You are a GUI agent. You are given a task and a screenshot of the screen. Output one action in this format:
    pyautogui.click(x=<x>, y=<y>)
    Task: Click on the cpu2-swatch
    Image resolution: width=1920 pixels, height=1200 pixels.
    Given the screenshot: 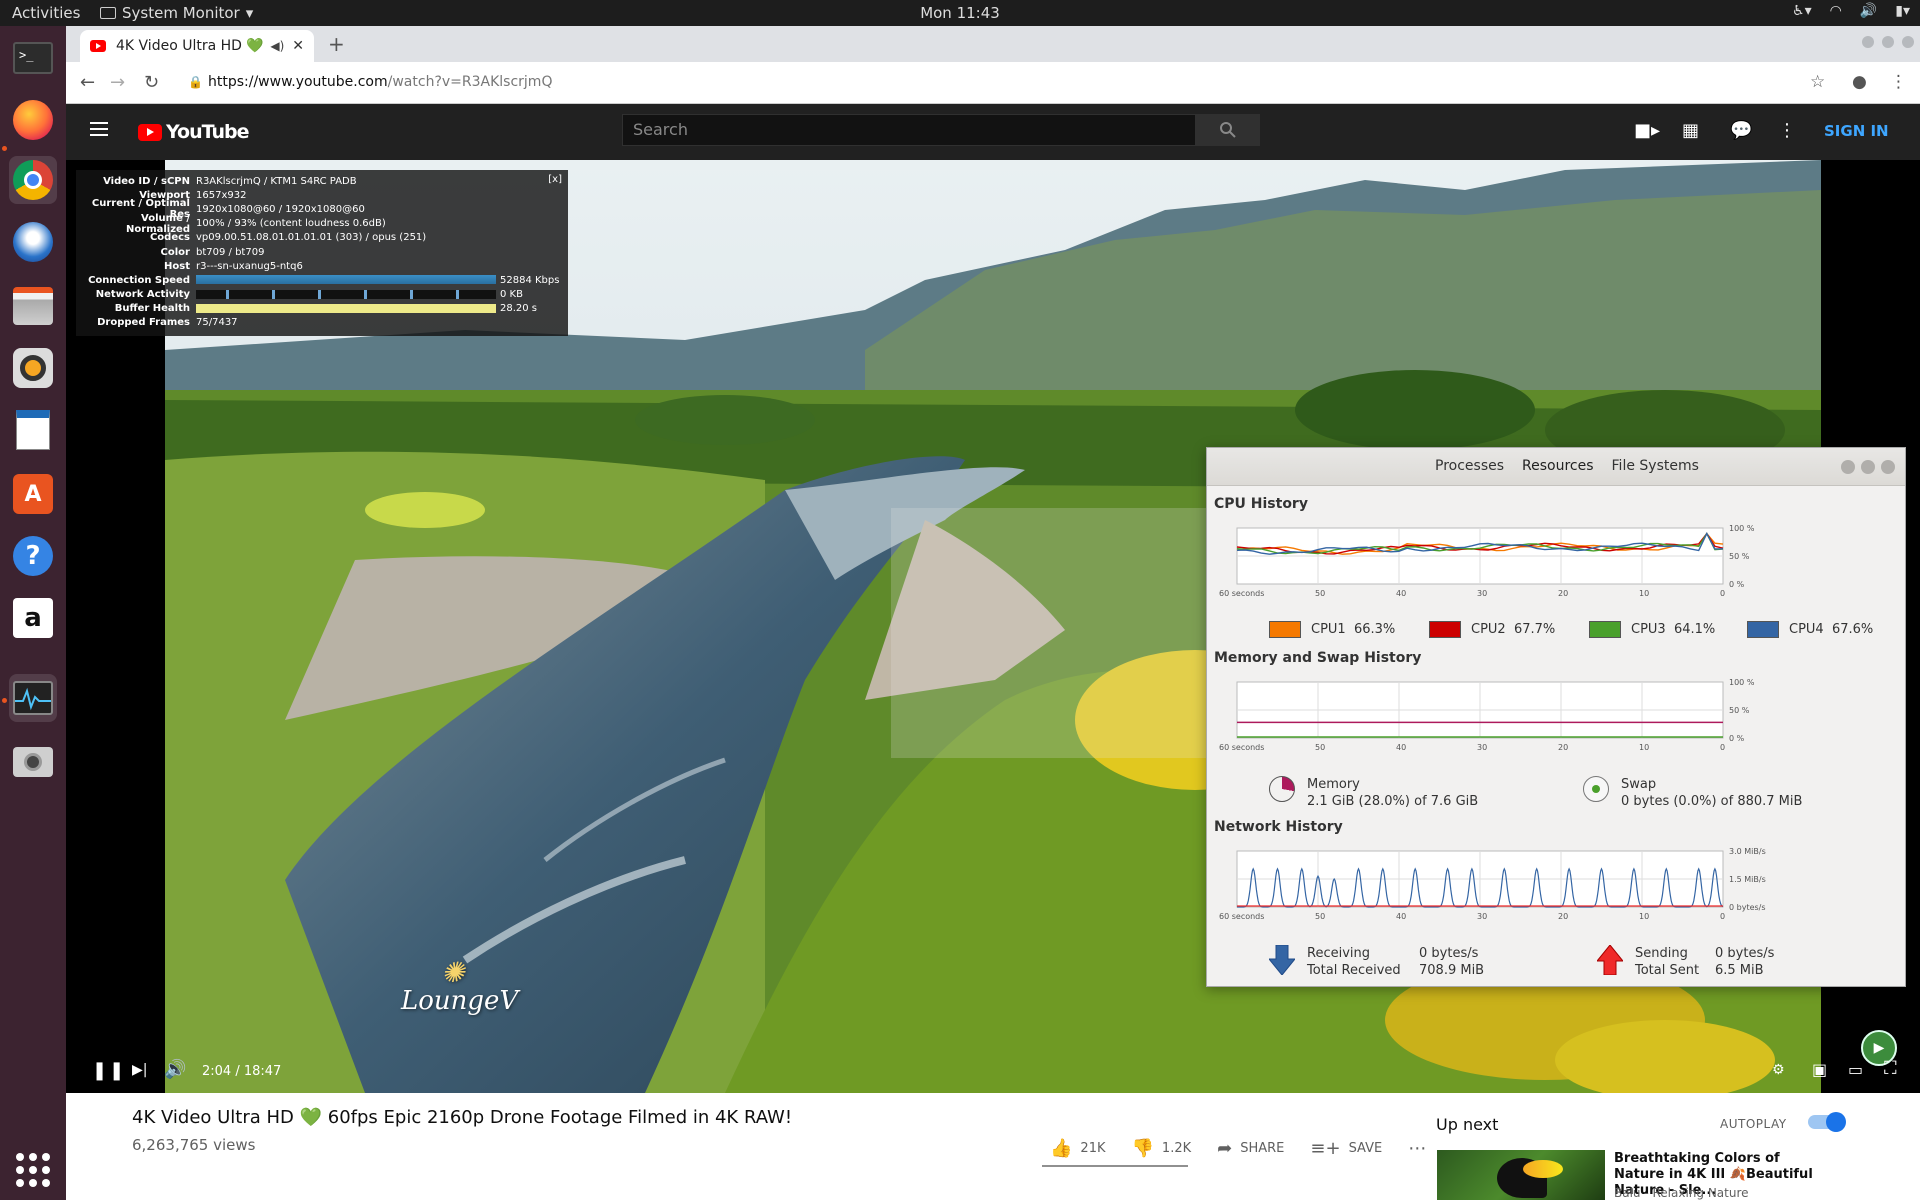 What is the action you would take?
    pyautogui.click(x=1445, y=629)
    